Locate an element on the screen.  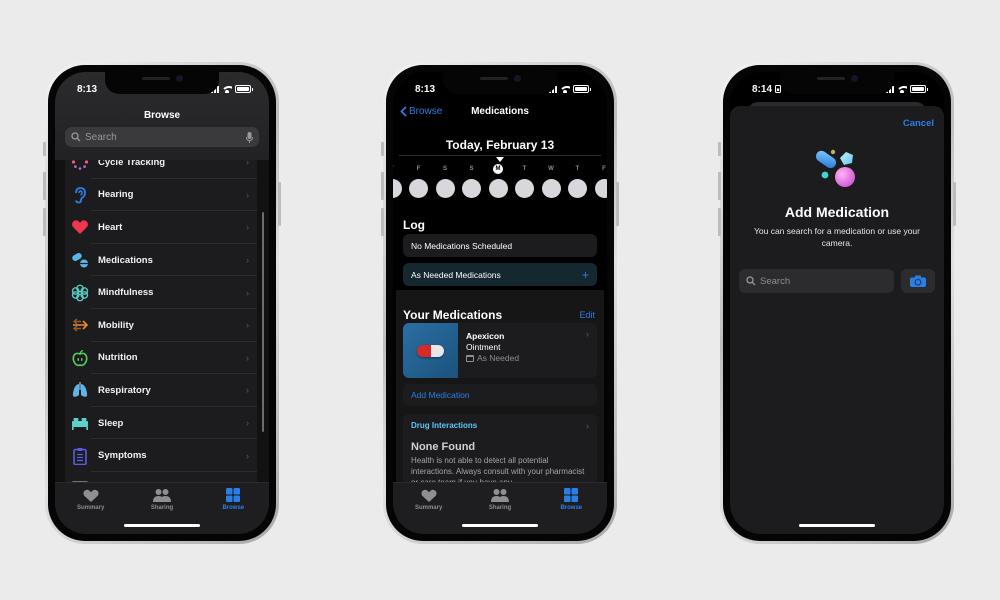
category-mobility: Mobility › is located at coordinates (161, 325).